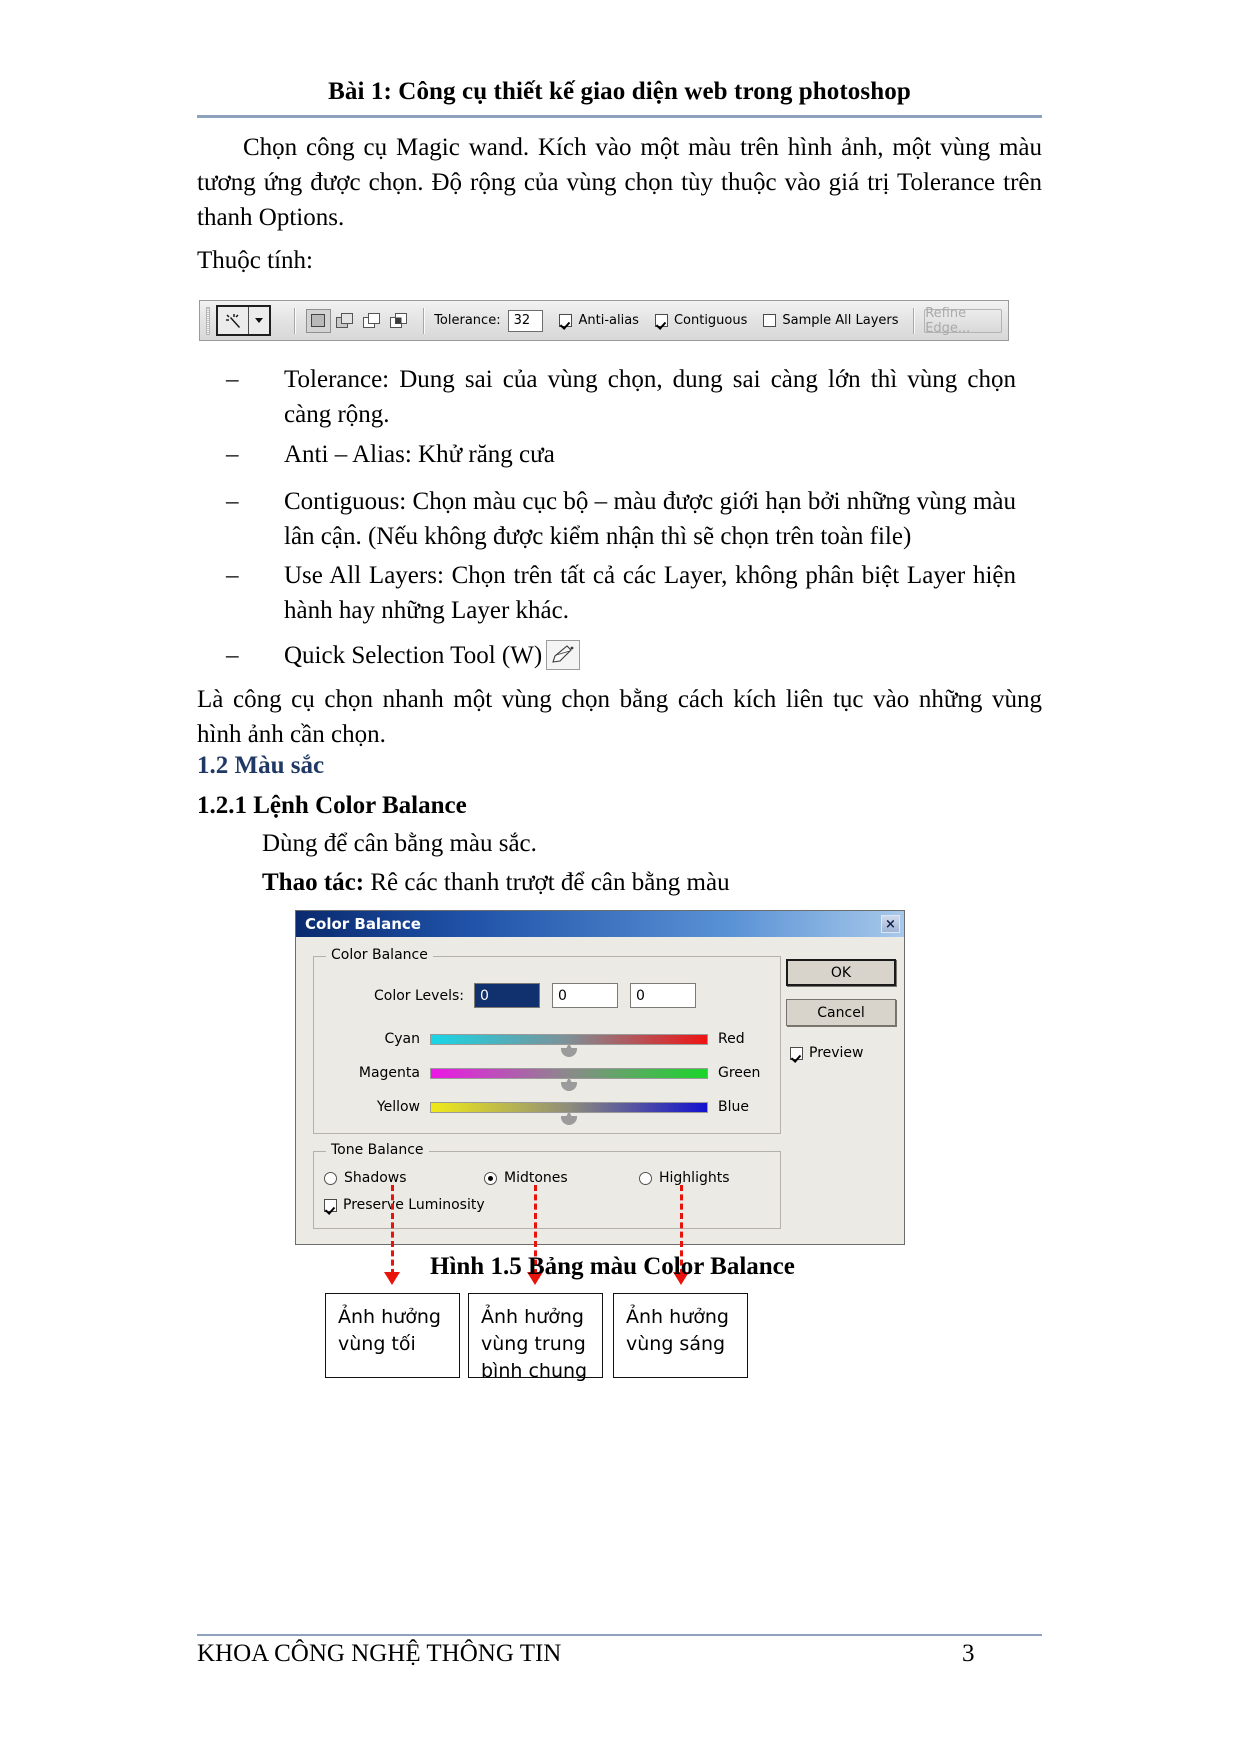  What do you see at coordinates (372, 321) in the screenshot?
I see `subtract-from-selection-icon` at bounding box center [372, 321].